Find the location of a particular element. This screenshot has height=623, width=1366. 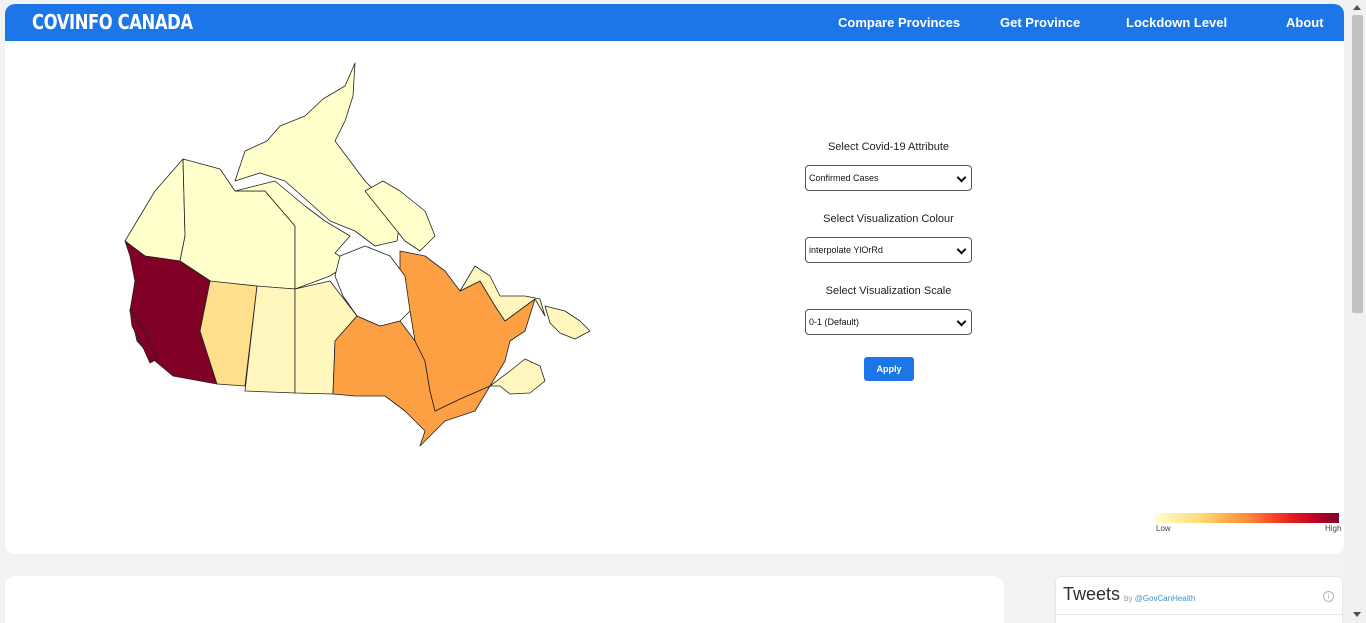

scale-select: 0-1 (Default) is located at coordinates (888, 322).